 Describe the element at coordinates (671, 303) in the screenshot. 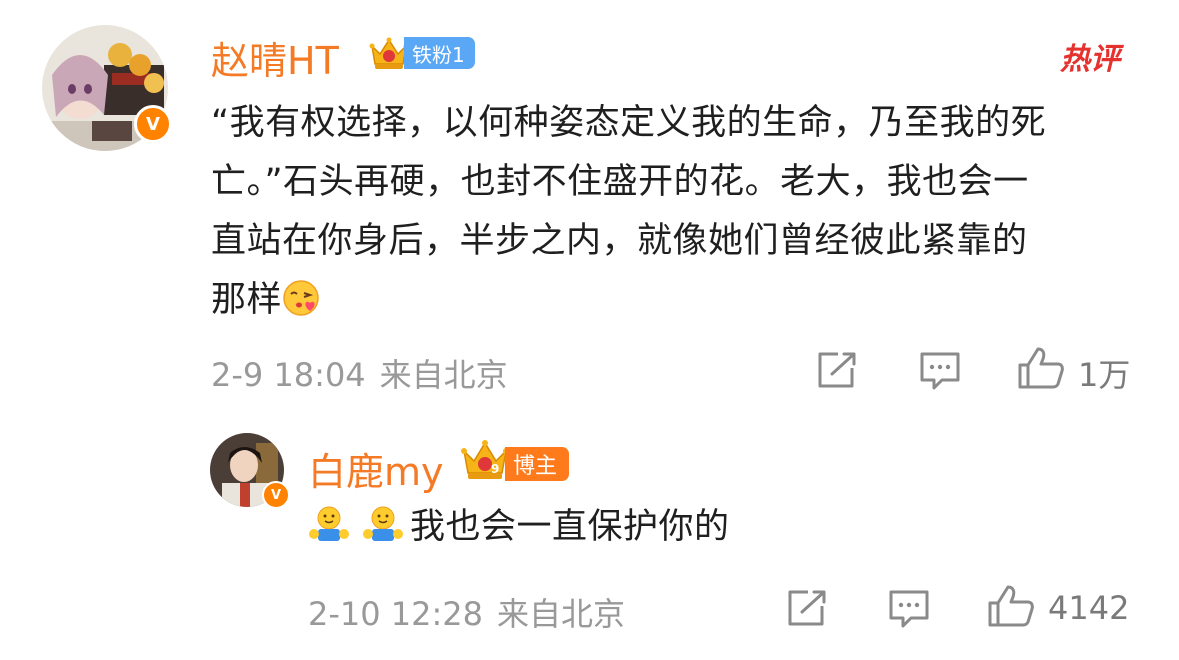

I see `comment-line: 那样` at that location.